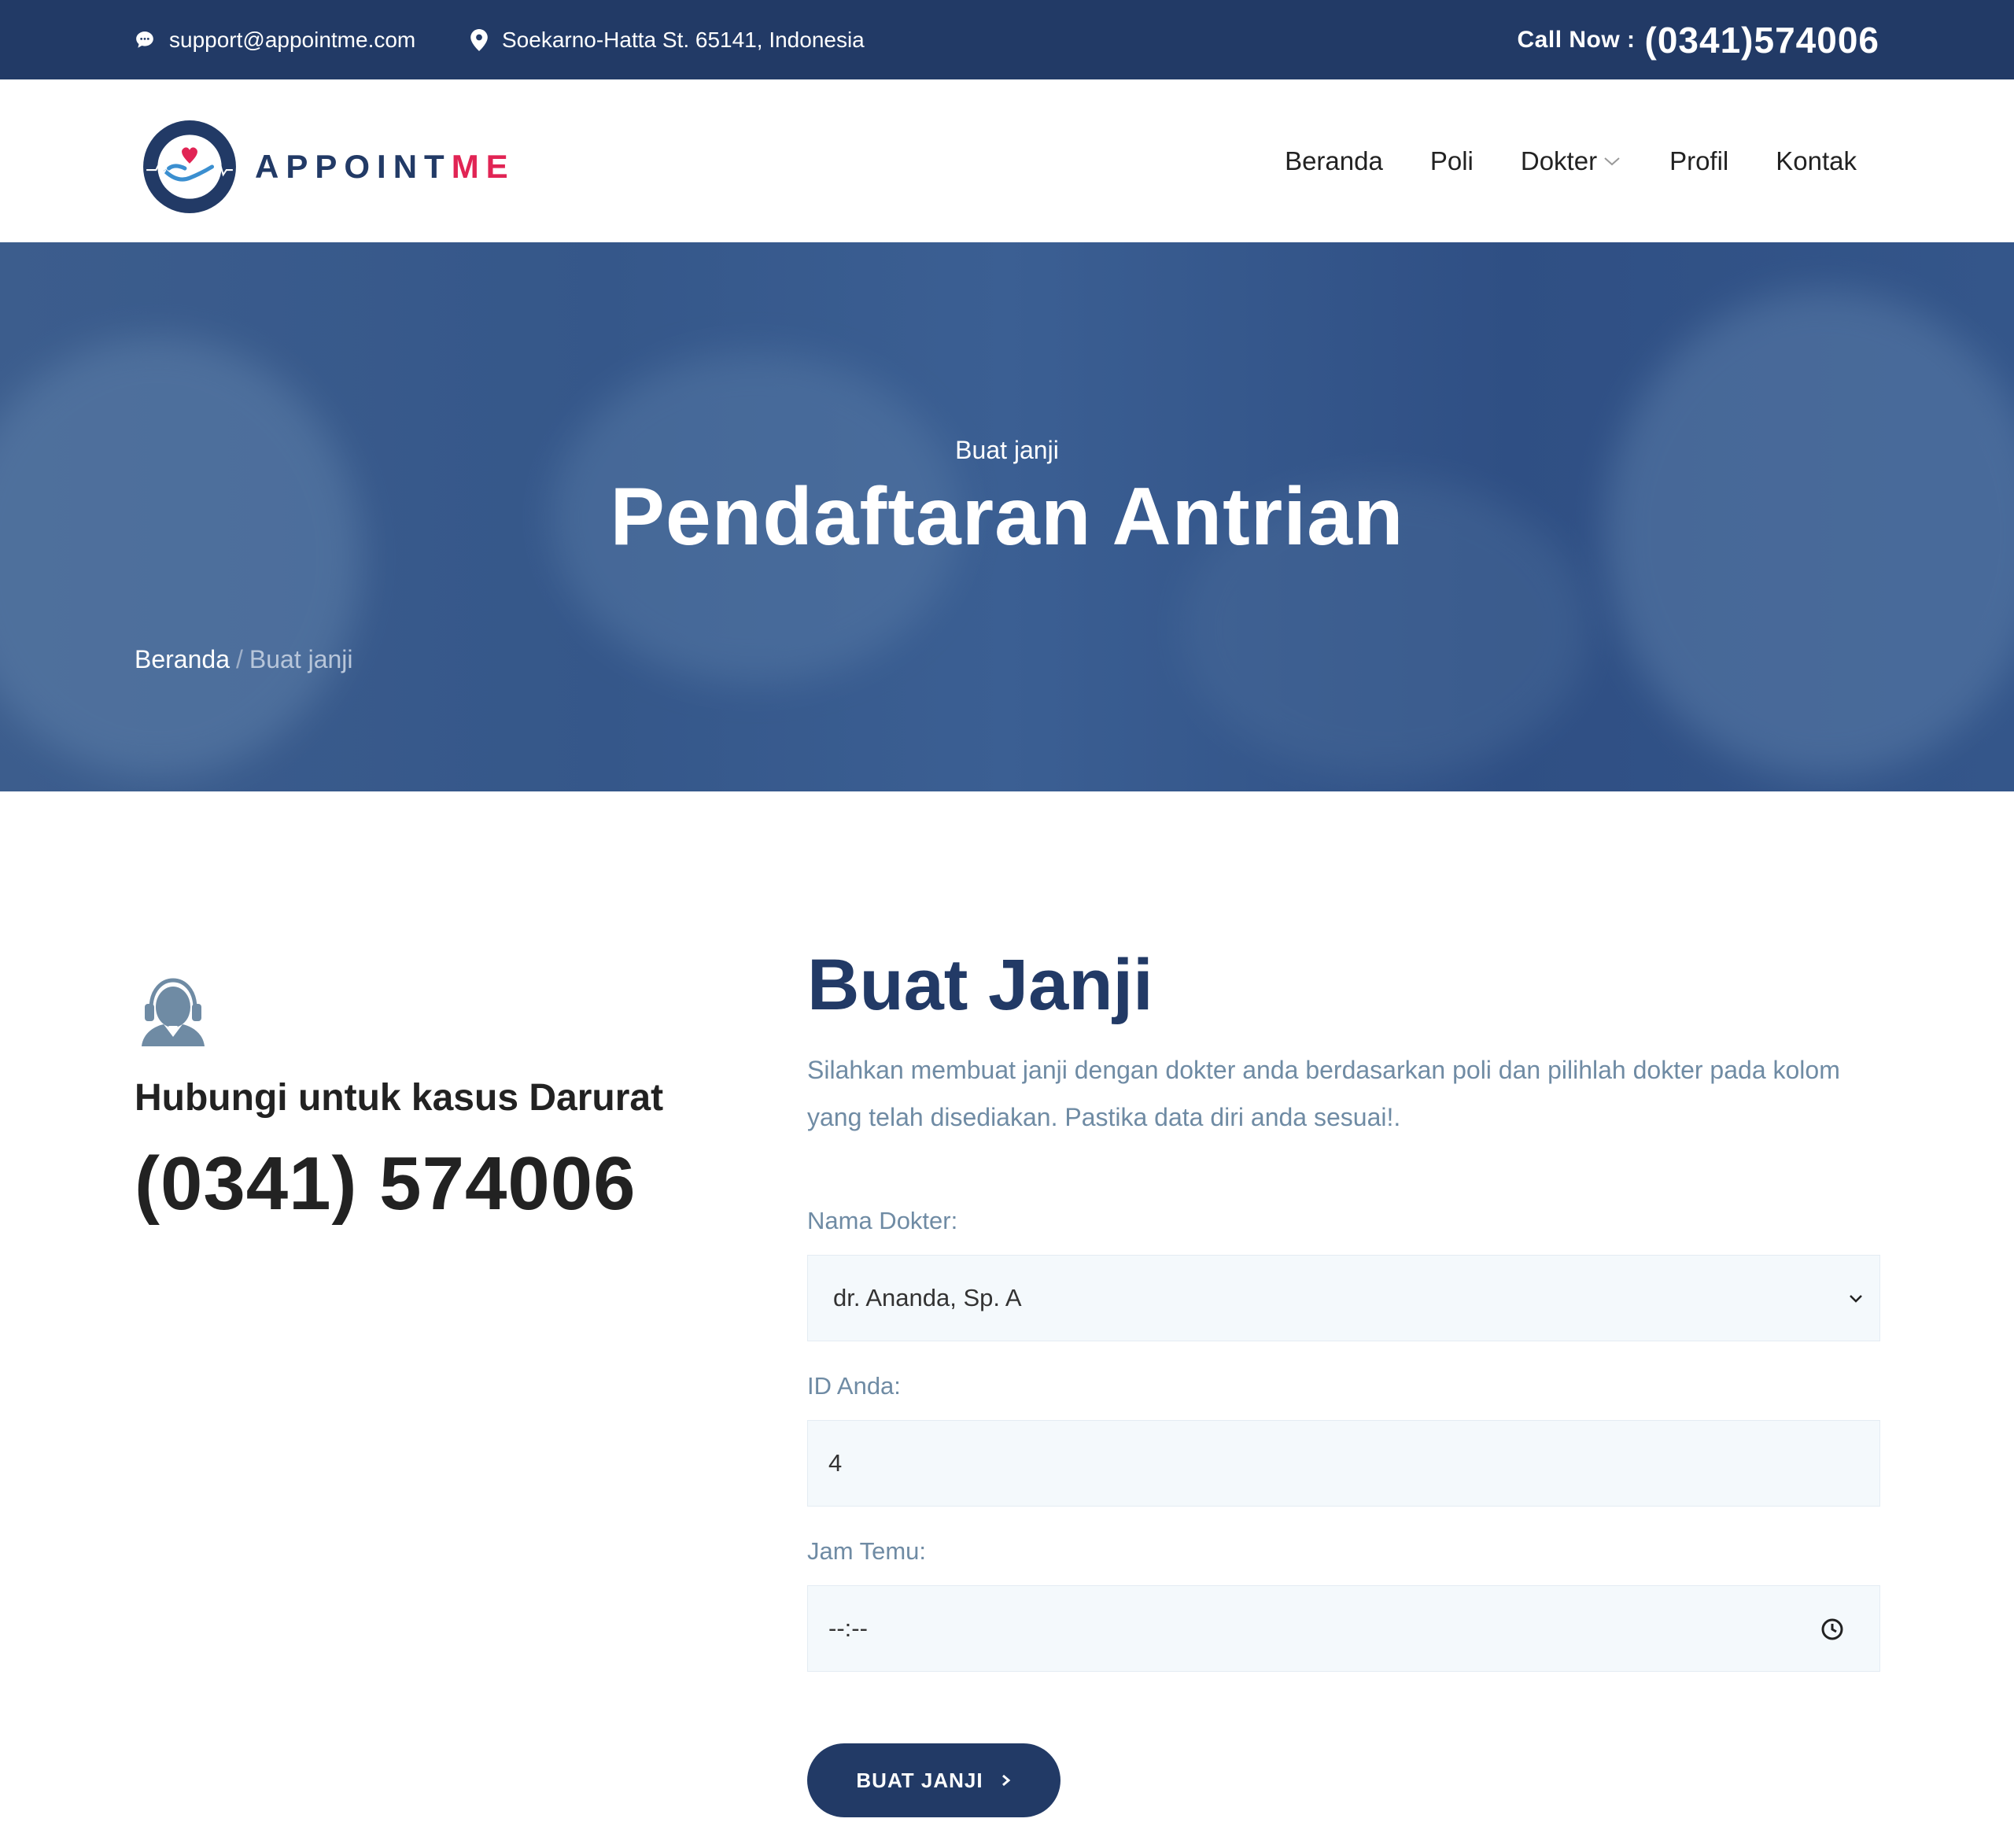 Image resolution: width=2014 pixels, height=1848 pixels. What do you see at coordinates (1334, 161) in the screenshot?
I see `nav-beranda: Beranda` at bounding box center [1334, 161].